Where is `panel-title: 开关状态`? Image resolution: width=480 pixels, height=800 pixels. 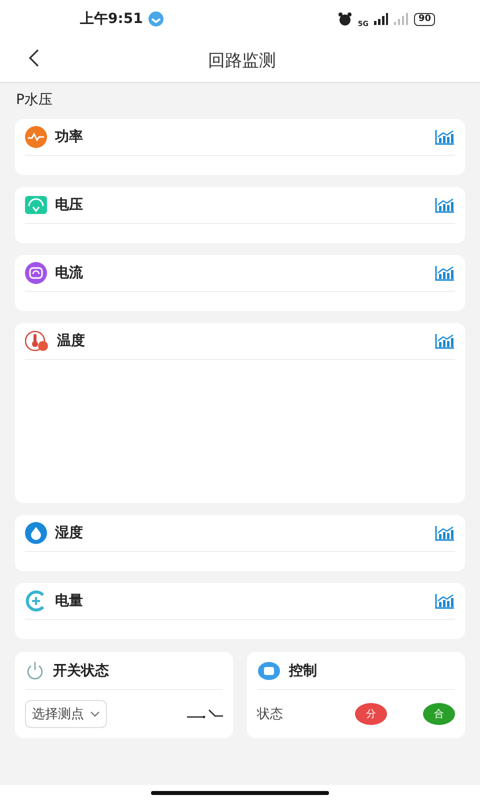
panel-title: 开关状态 is located at coordinates (81, 671).